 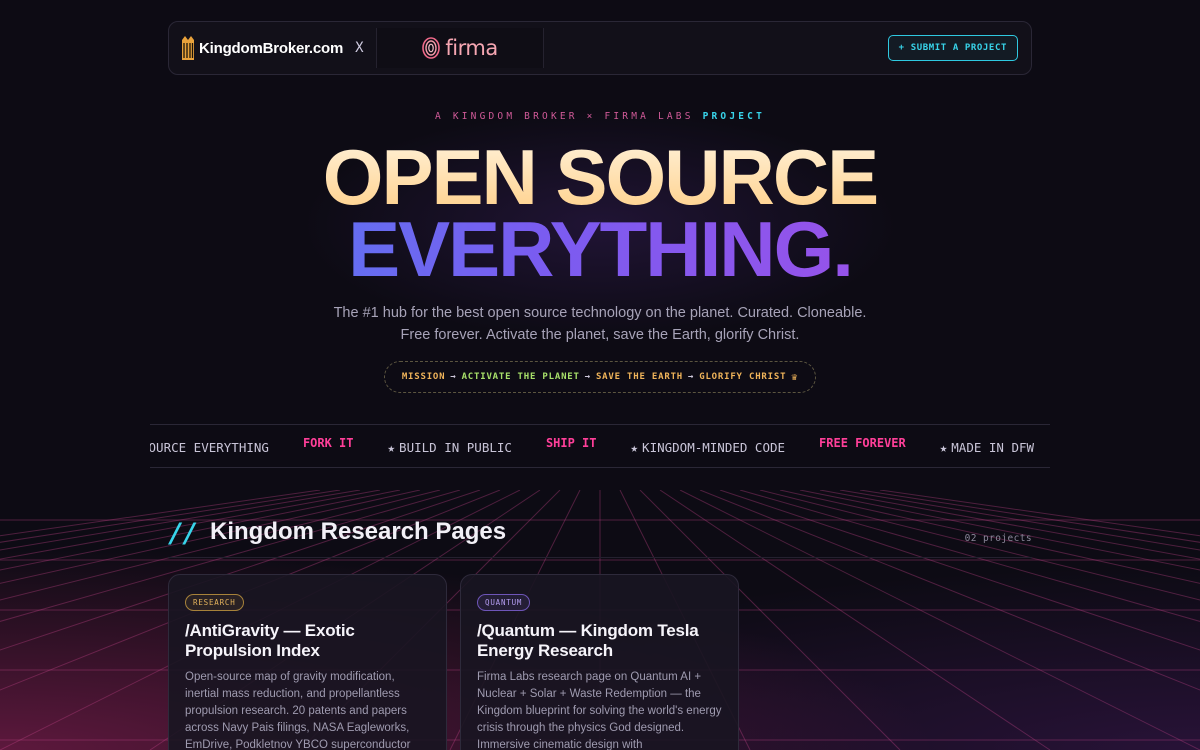 I want to click on marquee-item-text: MADE IN DFW, so click(x=993, y=447).